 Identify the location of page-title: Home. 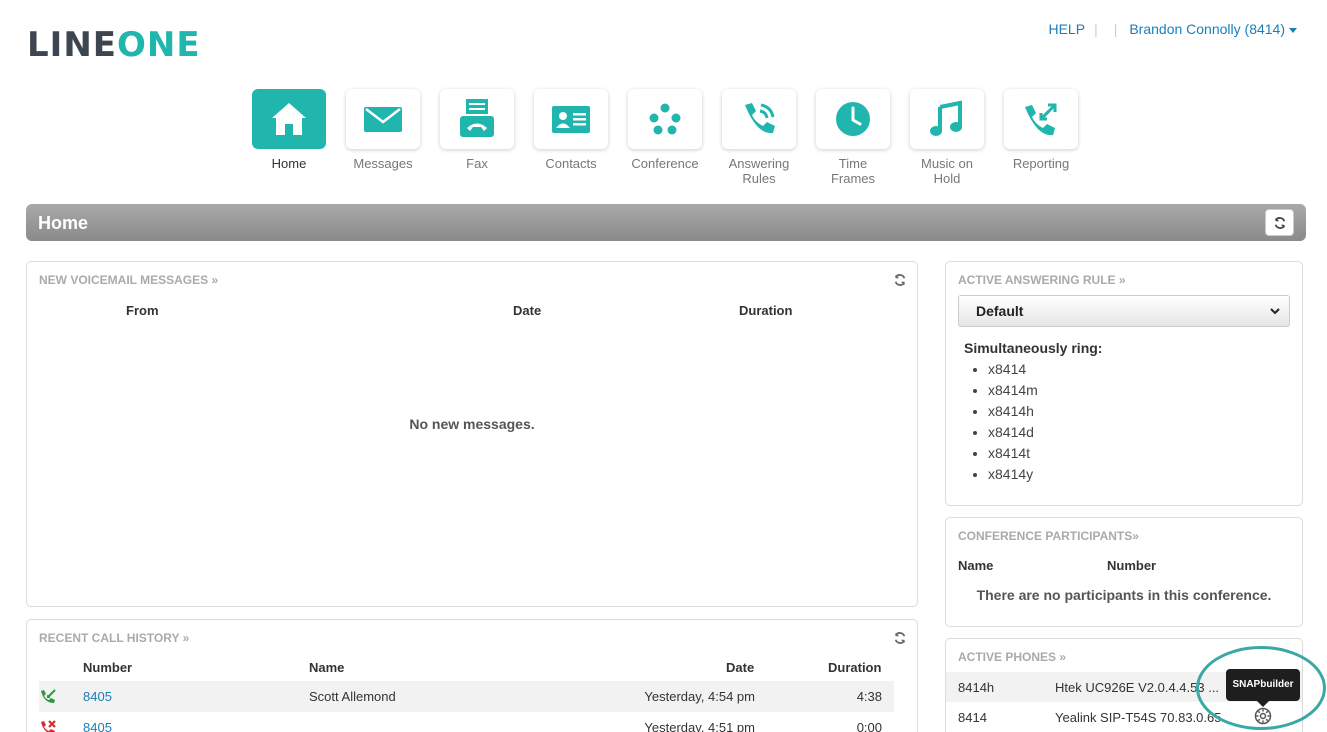
(63, 223).